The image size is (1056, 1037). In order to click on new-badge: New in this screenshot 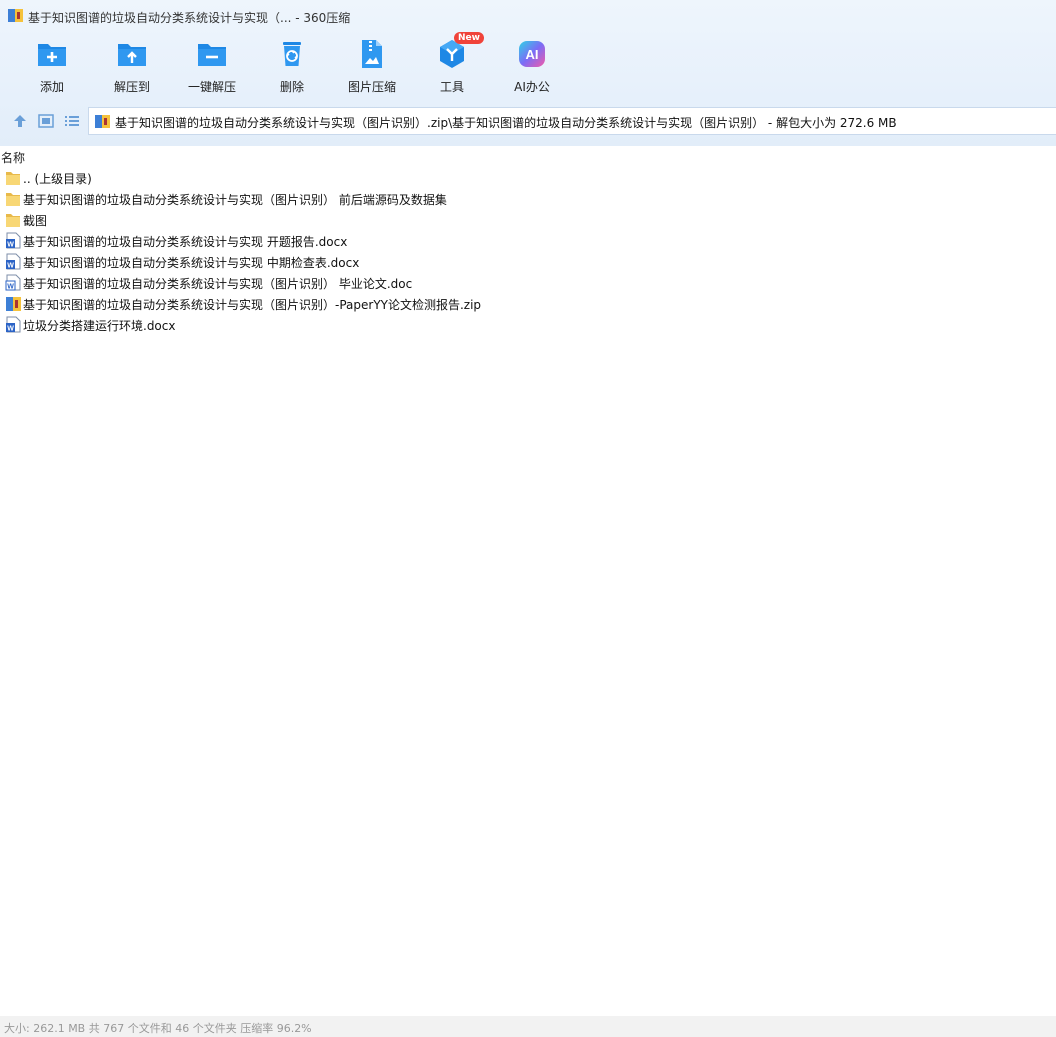, I will do `click(469, 38)`.